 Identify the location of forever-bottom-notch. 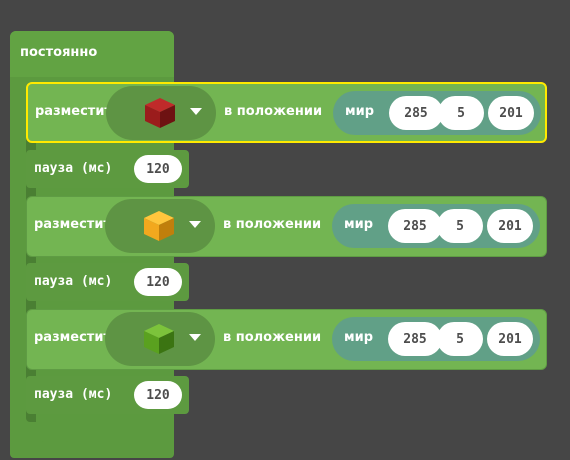
(55, 438).